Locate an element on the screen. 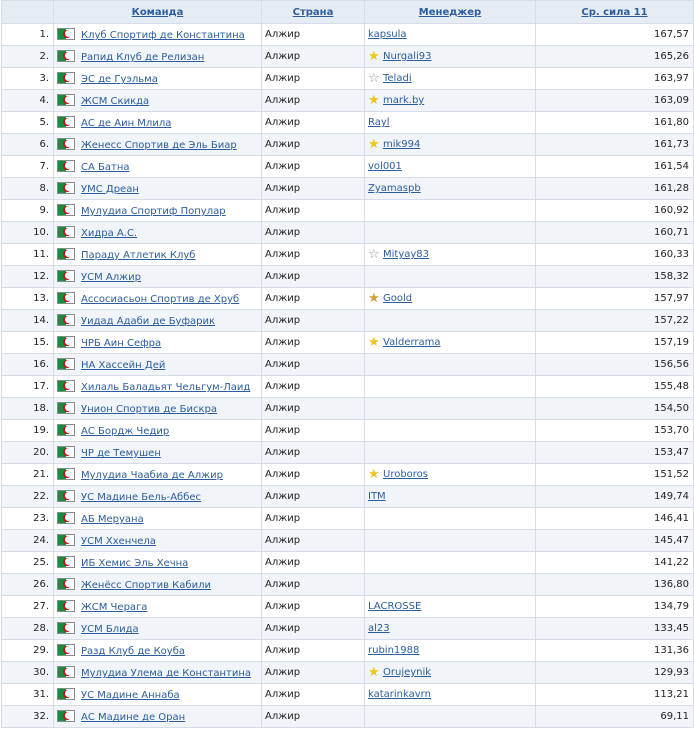  strength-column-header: Ср. сила 11 is located at coordinates (614, 12).